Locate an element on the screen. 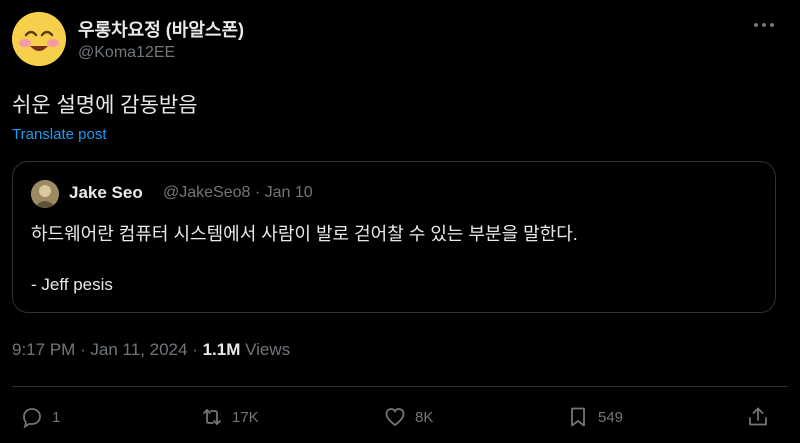  quoted-post-text: 하드웨어란 컴퓨터 시스템에서 사람이 발로 걷어찰 수 있는 부분을 말한다. is located at coordinates (304, 234).